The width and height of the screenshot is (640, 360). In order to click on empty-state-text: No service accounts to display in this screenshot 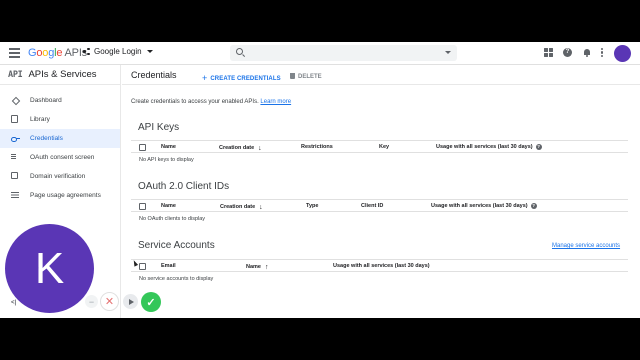, I will do `click(176, 279)`.